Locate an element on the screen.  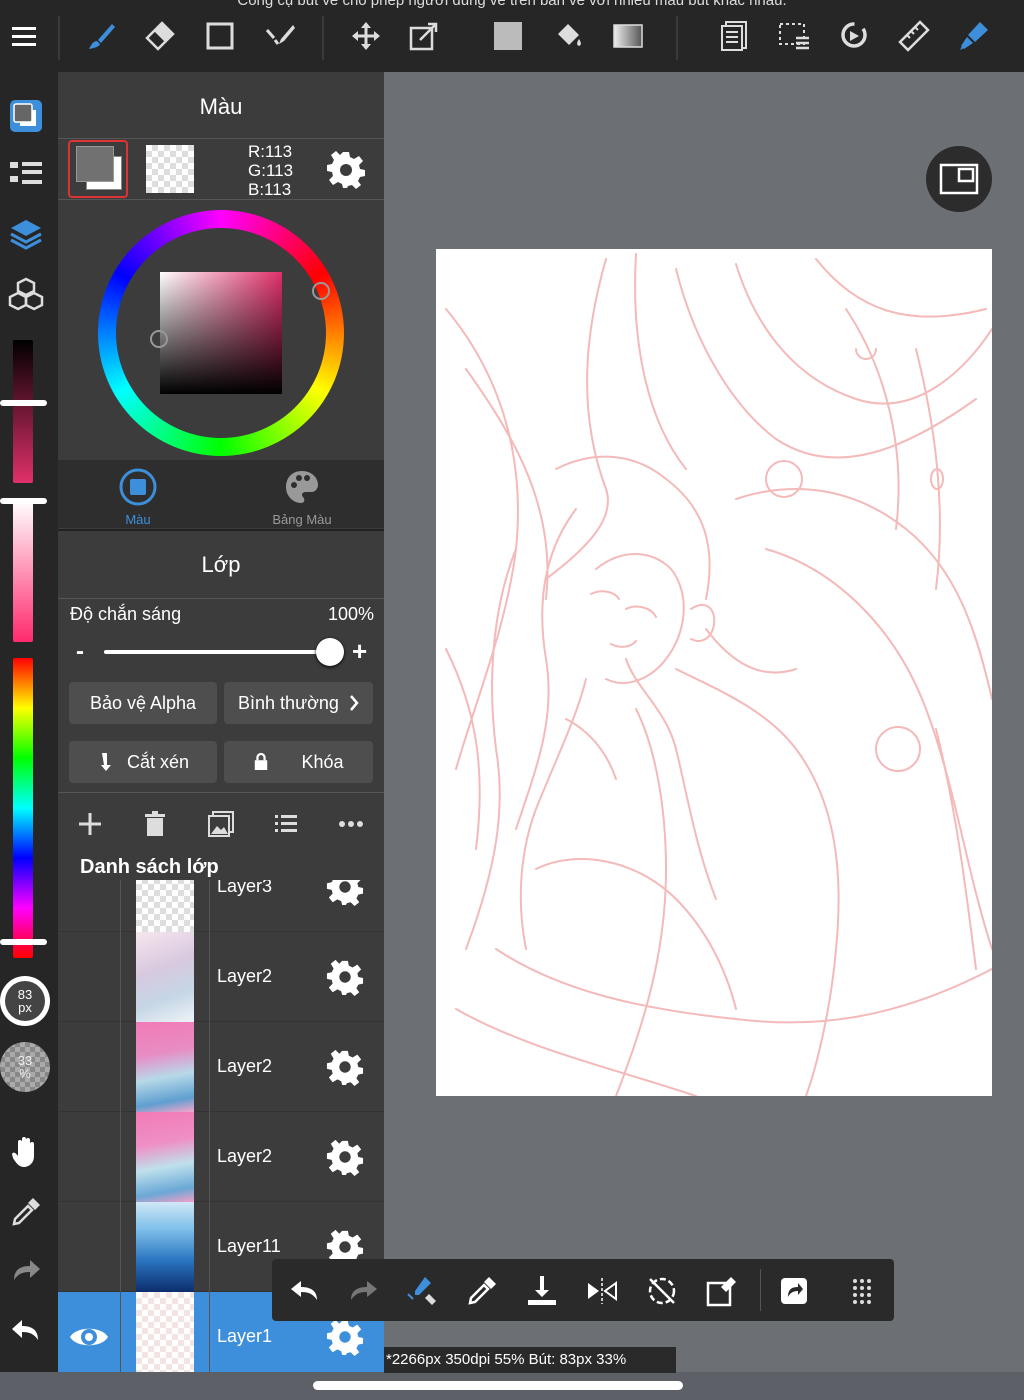
move-icon is located at coordinates (366, 36).